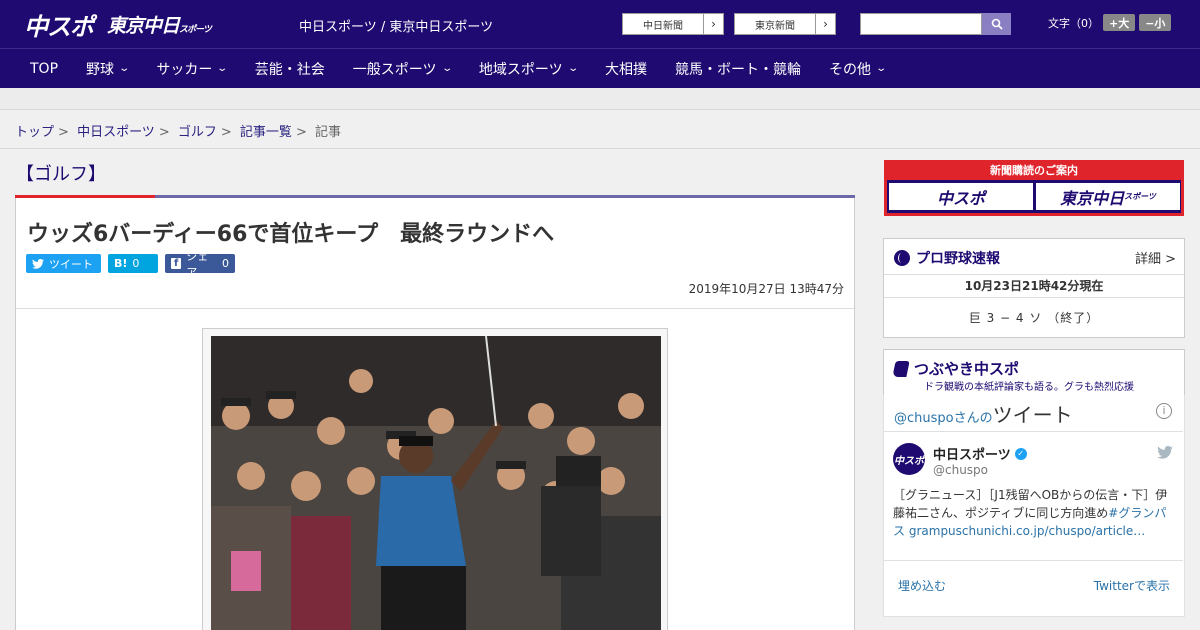 This screenshot has height=630, width=1200. I want to click on baseball-title: プロ野球速報, so click(947, 258).